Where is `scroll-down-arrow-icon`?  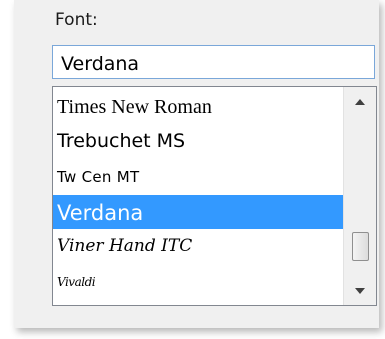
scroll-down-arrow-icon is located at coordinates (360, 291).